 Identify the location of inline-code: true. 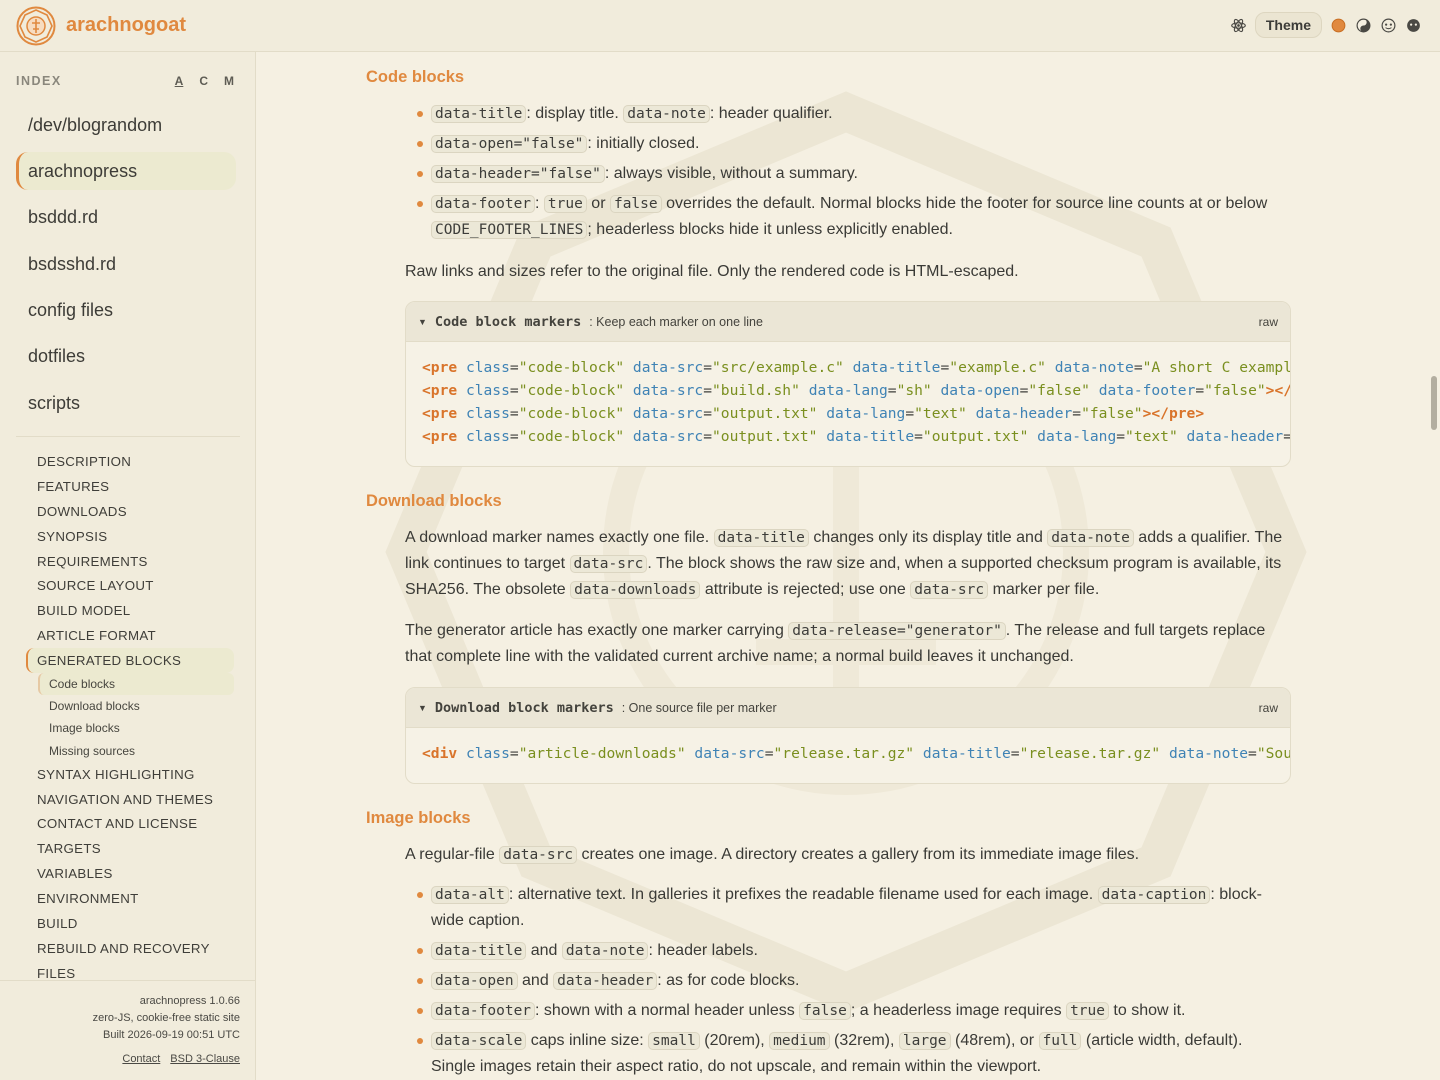
(1087, 1011).